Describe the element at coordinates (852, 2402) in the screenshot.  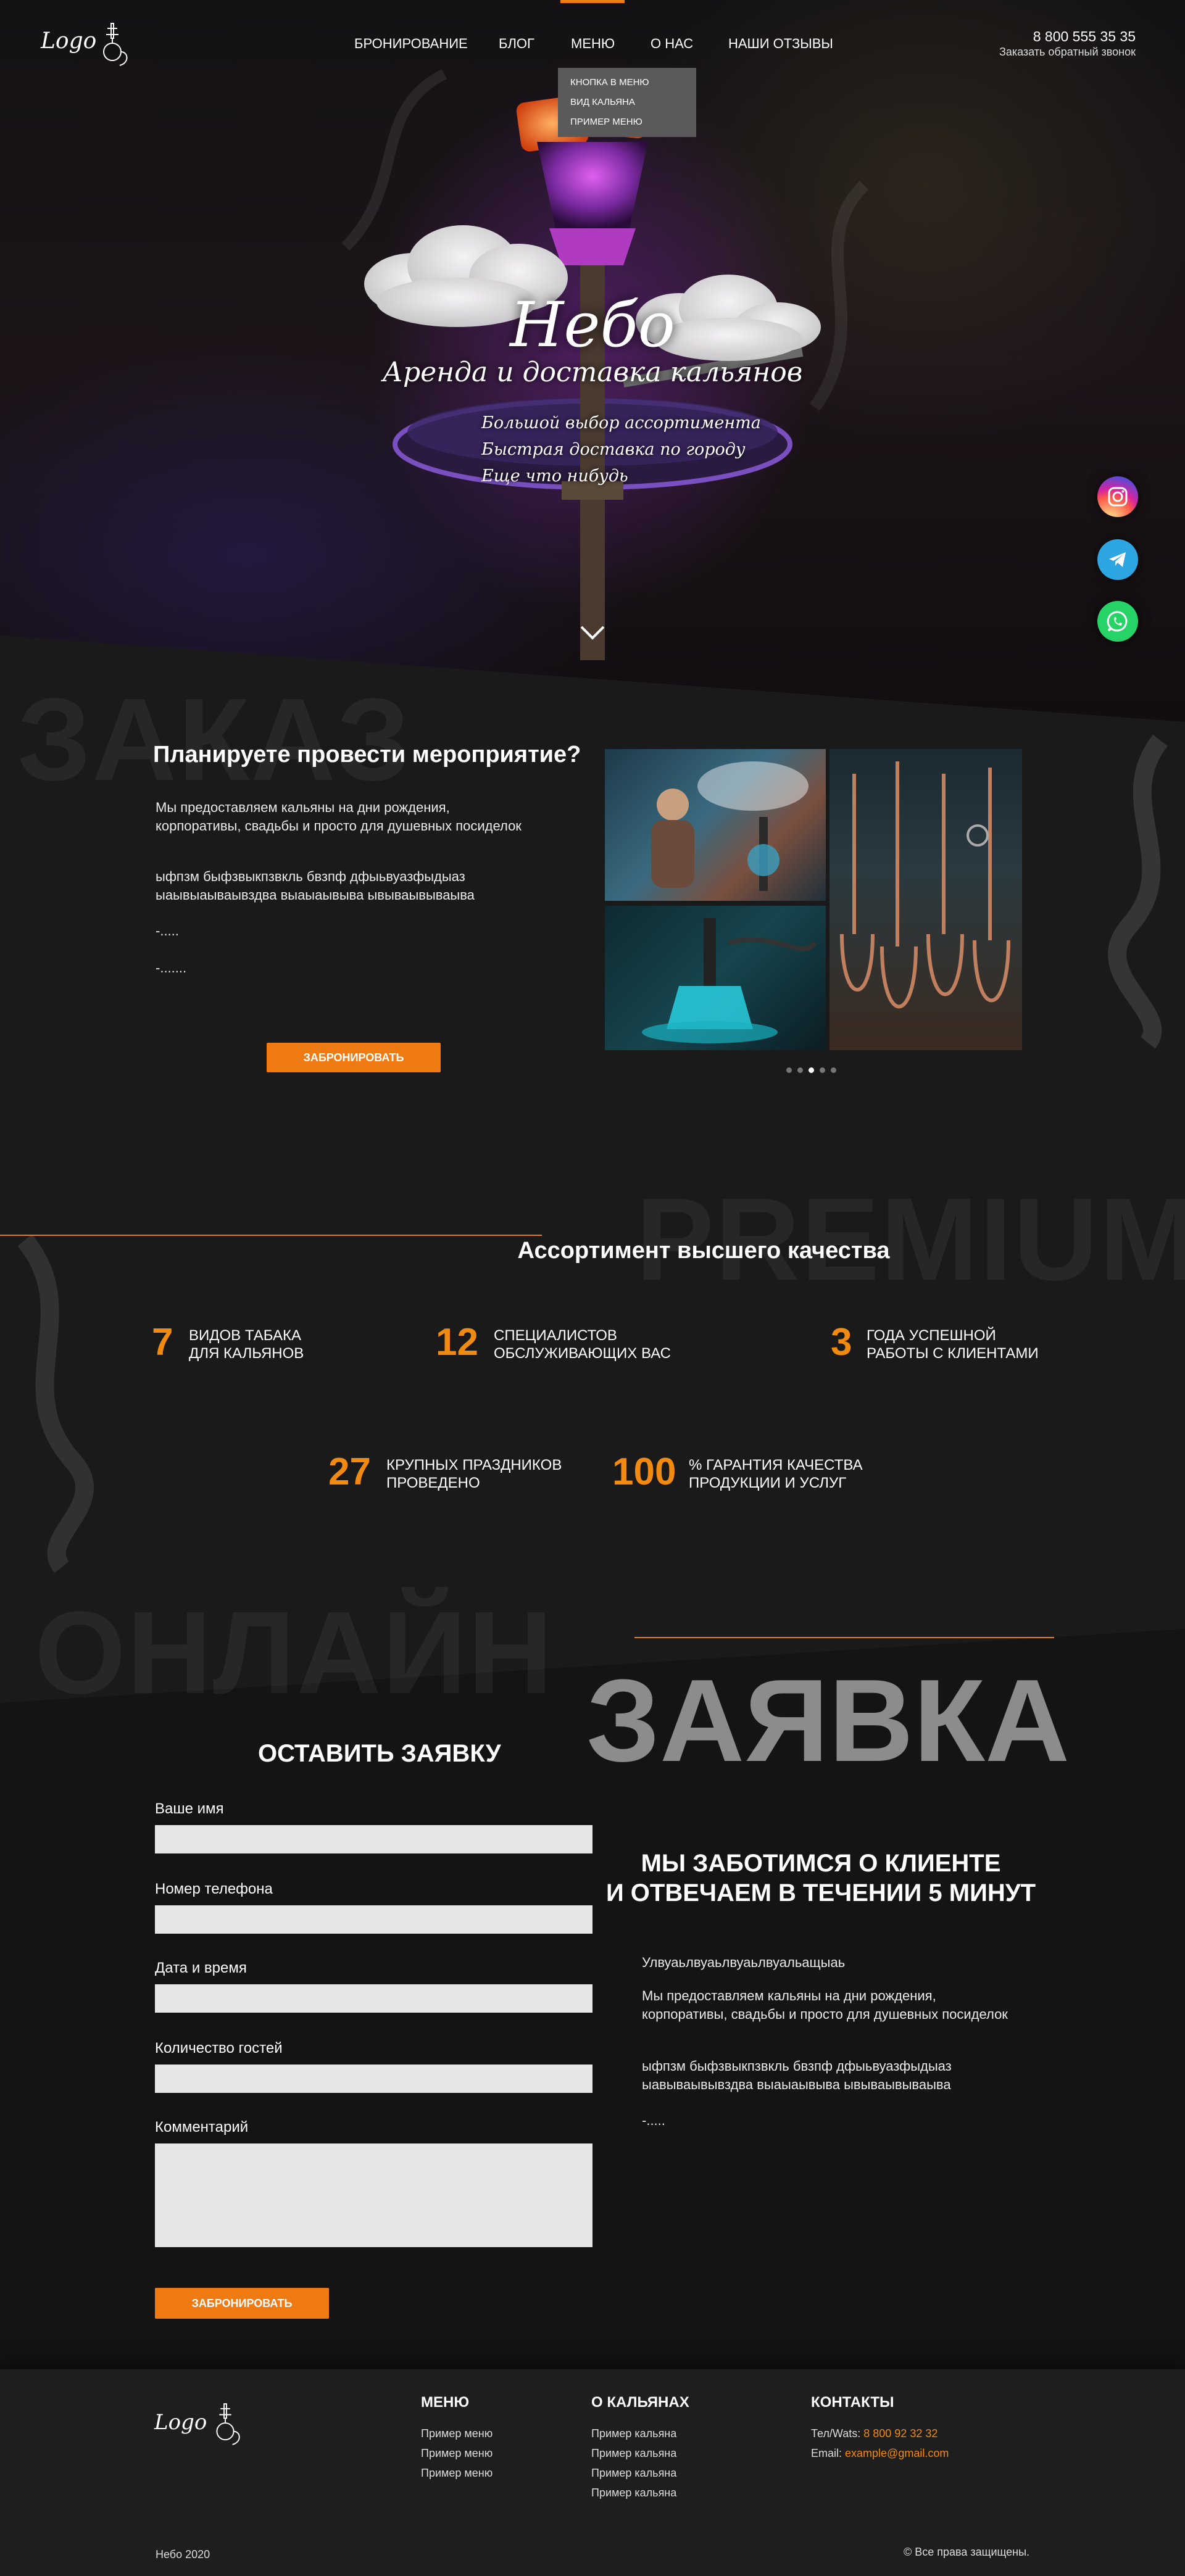
I see `footer-contacts-heading: КОНТАКТЫ` at that location.